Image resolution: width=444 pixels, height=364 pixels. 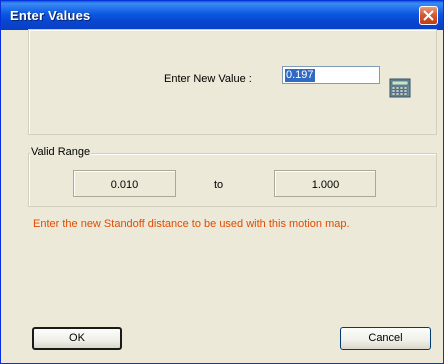 I want to click on close-icon, so click(x=428, y=15).